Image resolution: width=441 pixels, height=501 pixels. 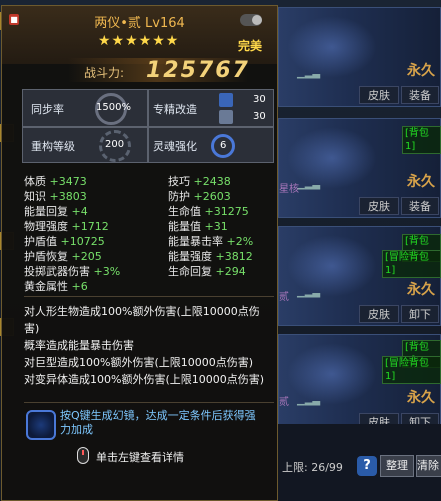 I want to click on stat-row: 护盾值 +10725, so click(x=64, y=241).